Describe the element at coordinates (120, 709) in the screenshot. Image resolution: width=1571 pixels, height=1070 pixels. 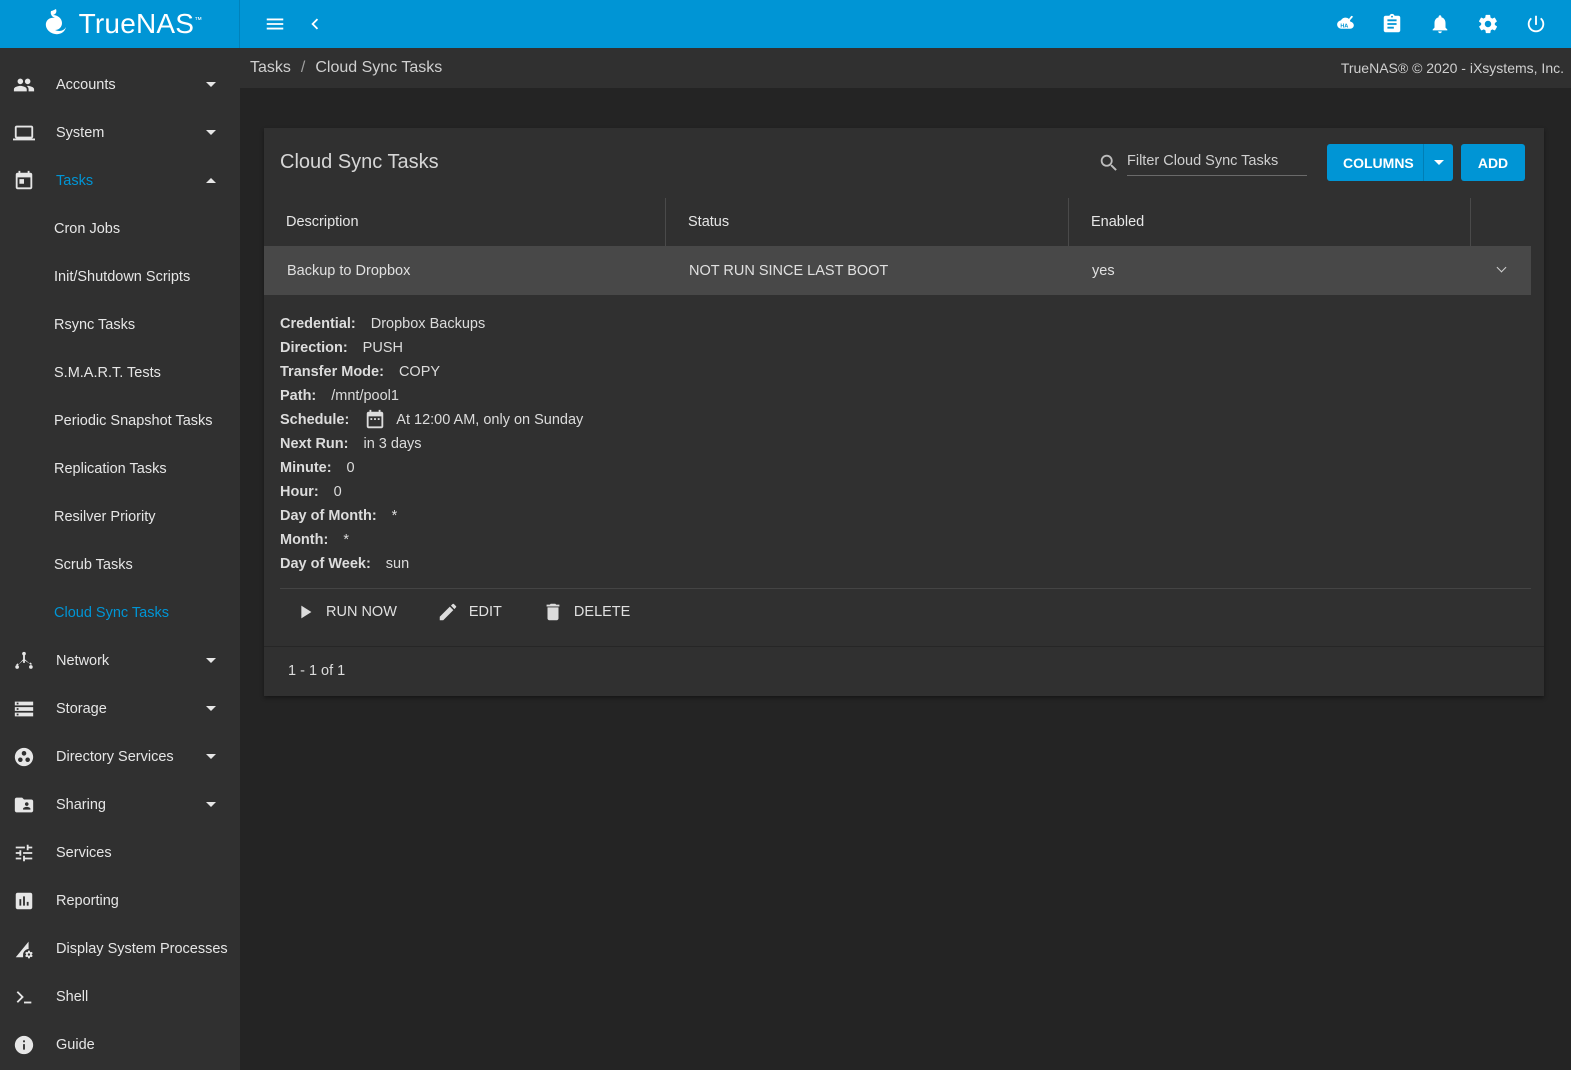
I see `sidebar-item-storage: Storage` at that location.